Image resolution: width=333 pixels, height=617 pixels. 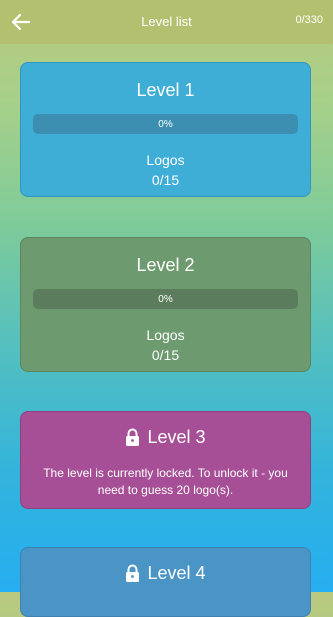 I want to click on page-title: Level list, so click(x=166, y=21).